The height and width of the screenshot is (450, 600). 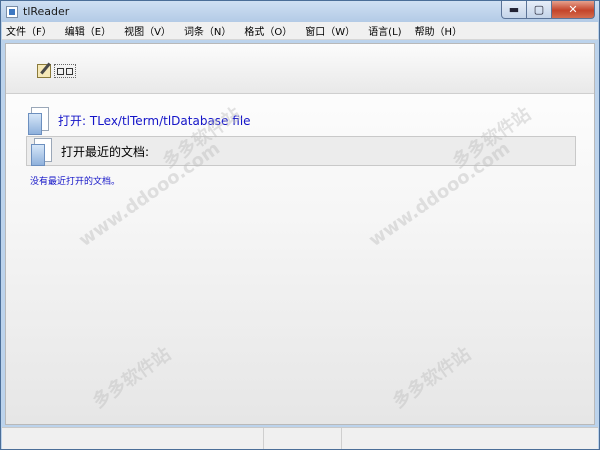 What do you see at coordinates (75, 182) in the screenshot?
I see `recent-empty-message: 没有最近打开的文档。` at bounding box center [75, 182].